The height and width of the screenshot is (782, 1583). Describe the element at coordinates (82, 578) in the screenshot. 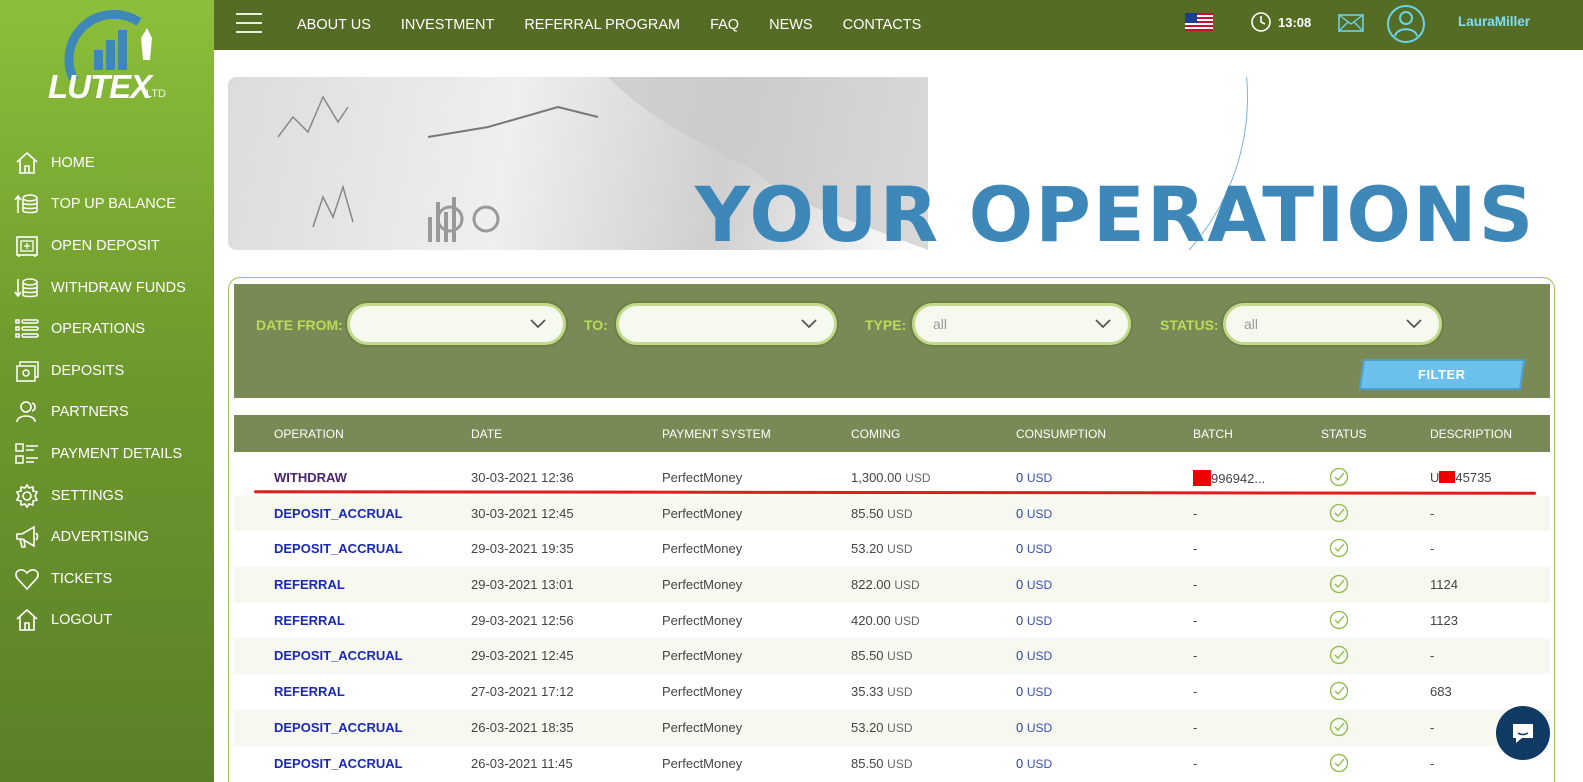

I see `sidebar-item-label: TICKETS` at that location.